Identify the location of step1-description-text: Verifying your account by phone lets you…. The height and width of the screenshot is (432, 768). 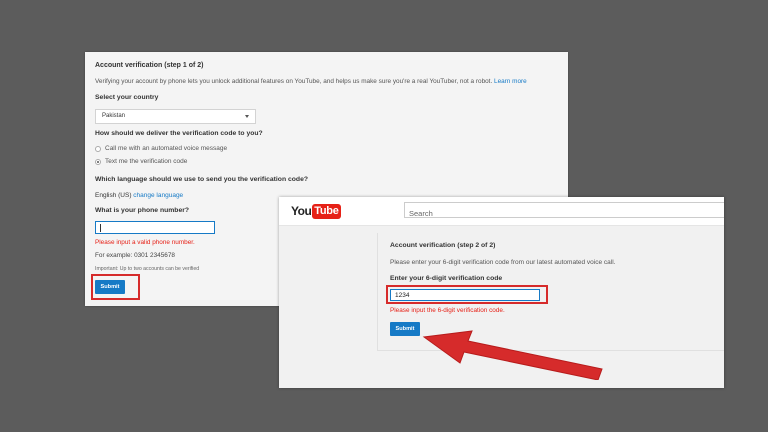
(294, 81).